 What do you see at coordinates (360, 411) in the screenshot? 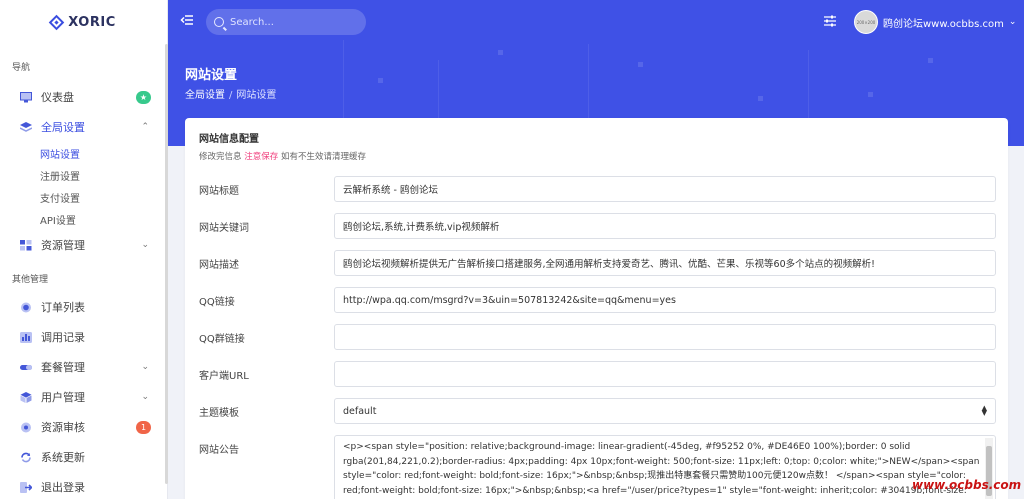
I see `theme-select-value: default` at bounding box center [360, 411].